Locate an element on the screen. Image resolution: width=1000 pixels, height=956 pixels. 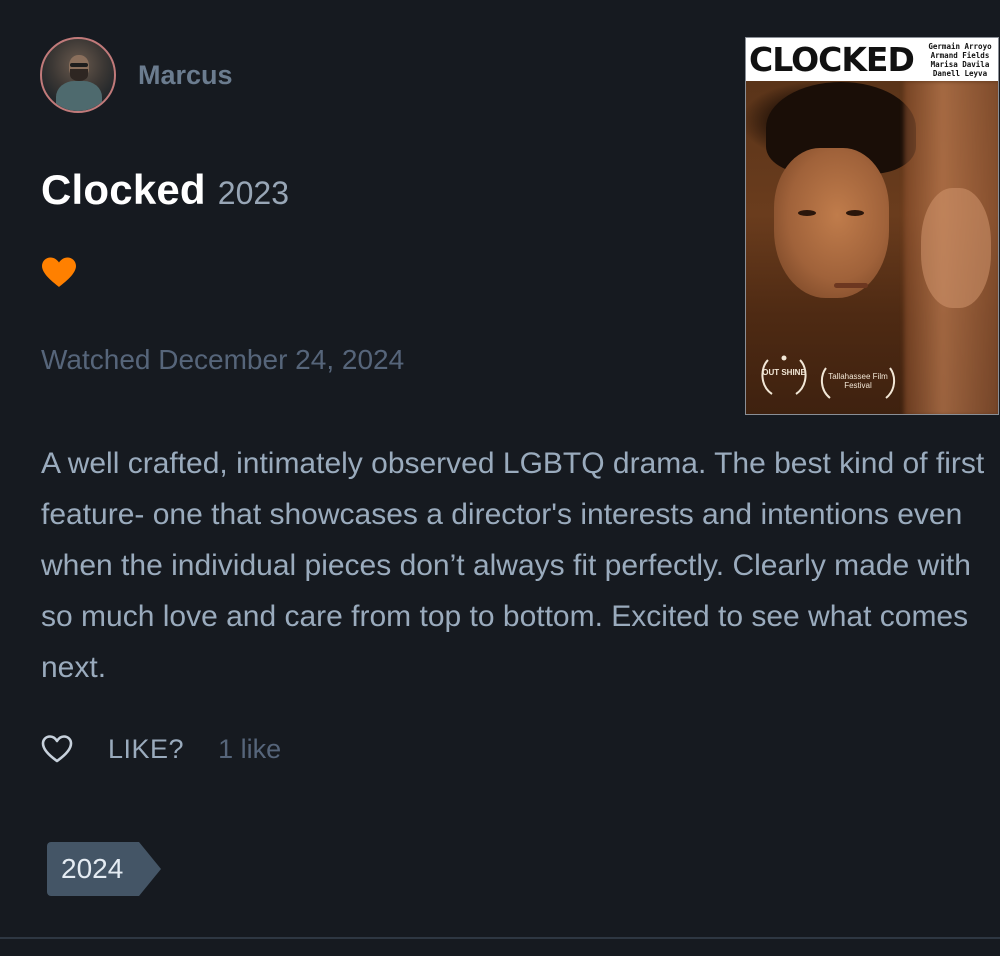
film-heading: Clocked 2023 is located at coordinates (165, 190).